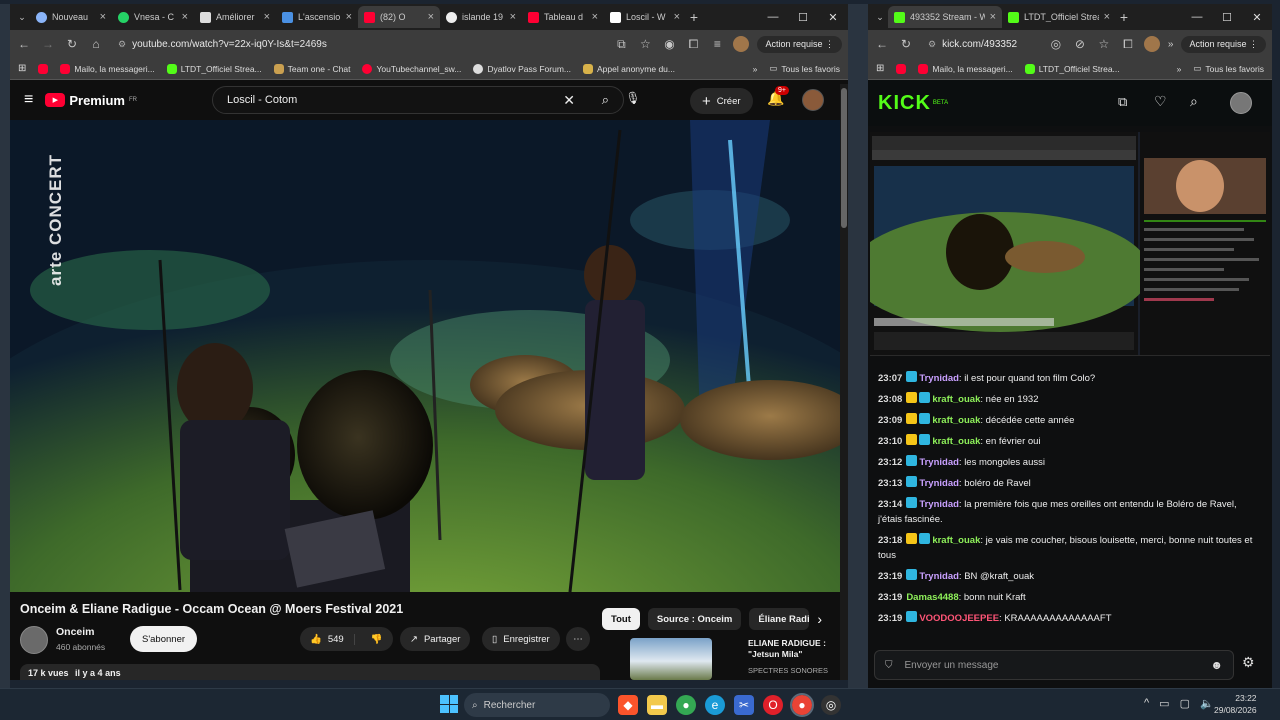 This screenshot has width=1280, height=720. I want to click on battery-icon: ▭, so click(1164, 703).